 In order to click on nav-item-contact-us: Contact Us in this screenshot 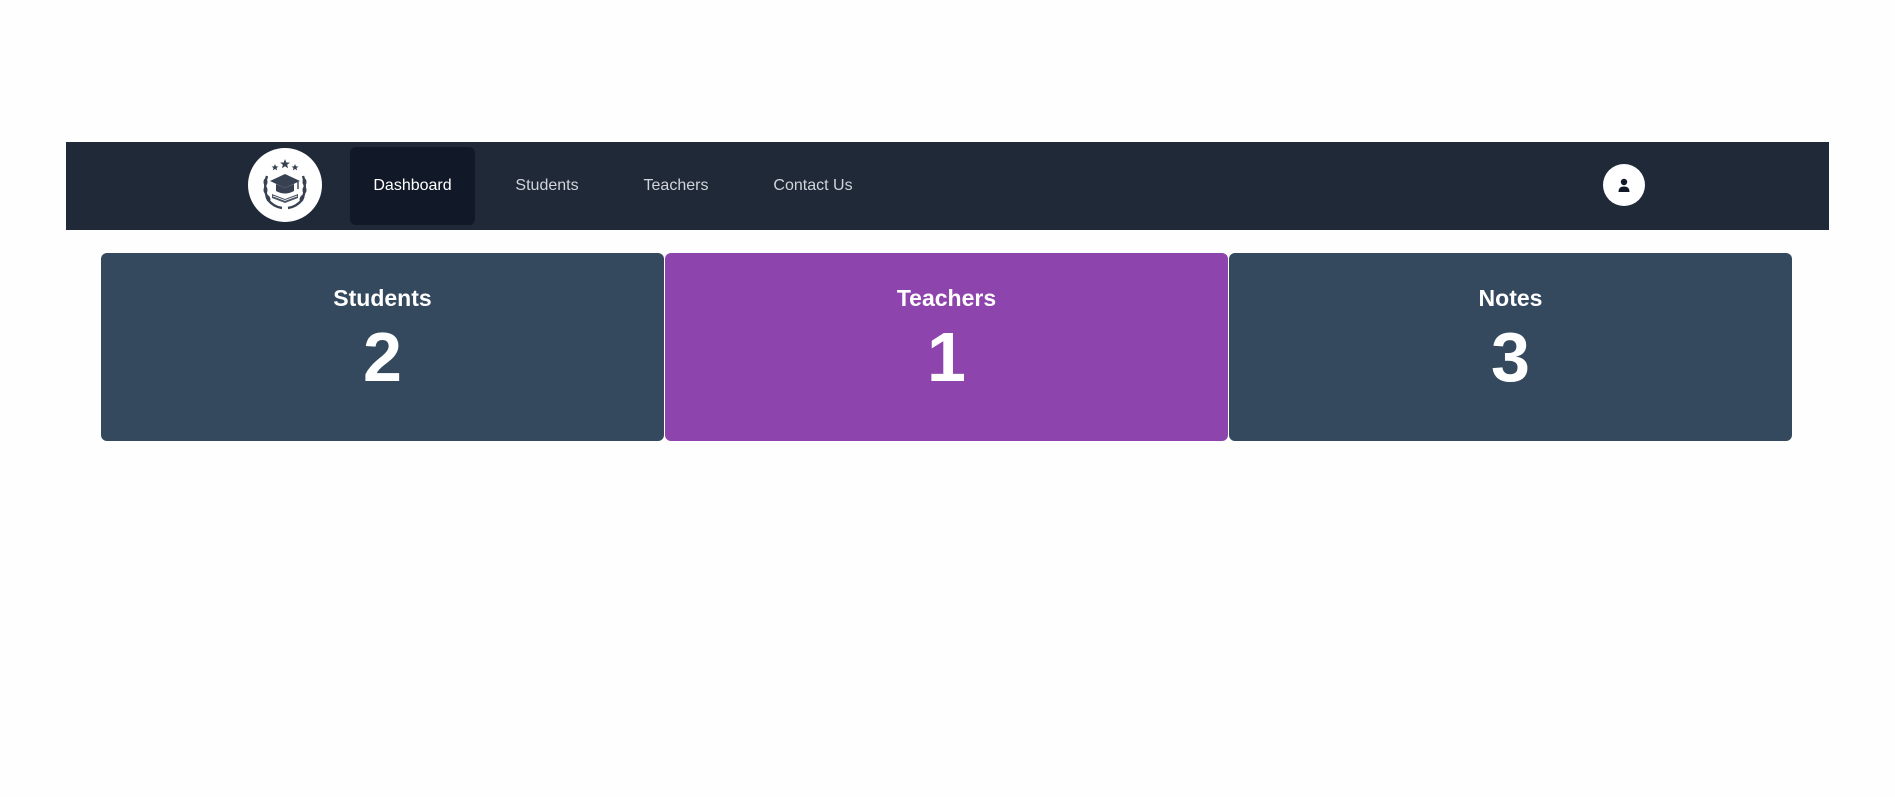, I will do `click(813, 186)`.